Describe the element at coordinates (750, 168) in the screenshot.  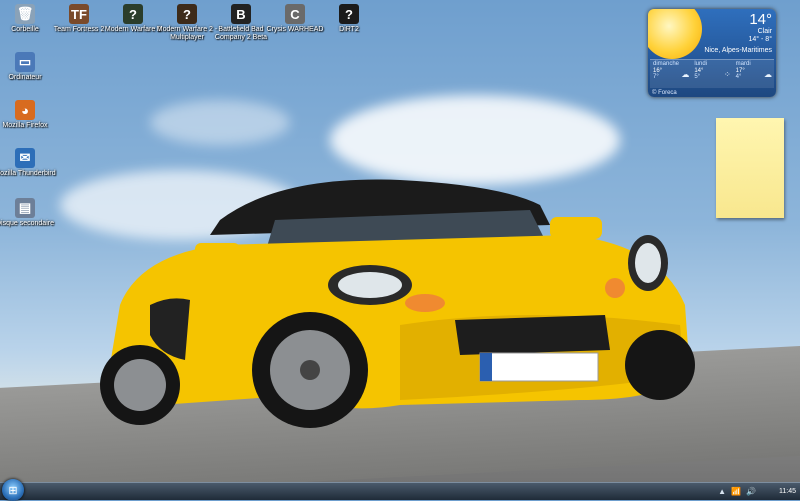
I see `sticky-note-gadget` at that location.